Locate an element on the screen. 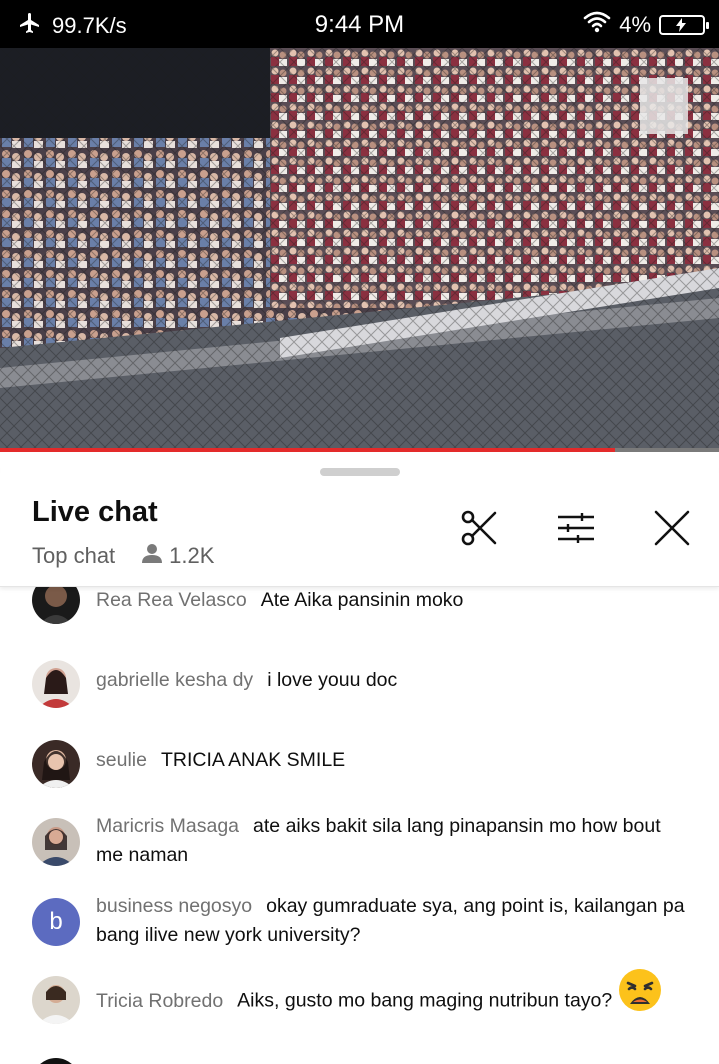 The image size is (719, 1064). viewer-count-label: 1.2K is located at coordinates (192, 555).